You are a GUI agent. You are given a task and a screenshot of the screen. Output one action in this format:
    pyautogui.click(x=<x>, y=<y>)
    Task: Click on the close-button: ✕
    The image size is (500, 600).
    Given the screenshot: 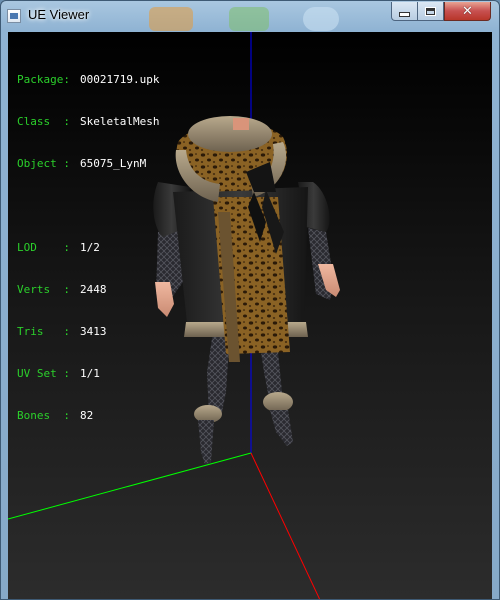 What is the action you would take?
    pyautogui.click(x=467, y=11)
    